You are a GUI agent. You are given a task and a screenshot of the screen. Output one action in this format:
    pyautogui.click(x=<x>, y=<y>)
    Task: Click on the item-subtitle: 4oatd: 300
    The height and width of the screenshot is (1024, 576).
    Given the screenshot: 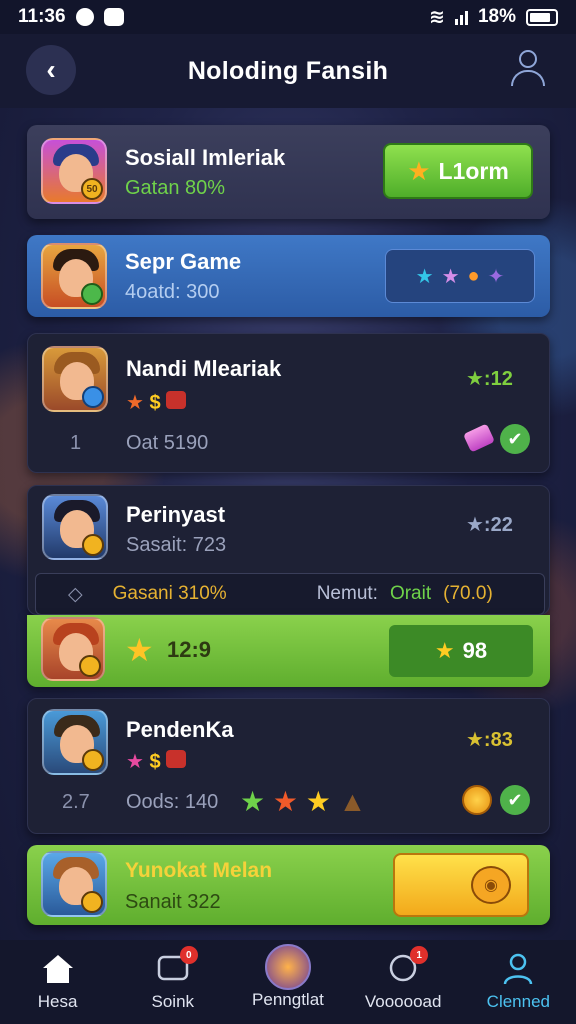 What is the action you would take?
    pyautogui.click(x=172, y=292)
    